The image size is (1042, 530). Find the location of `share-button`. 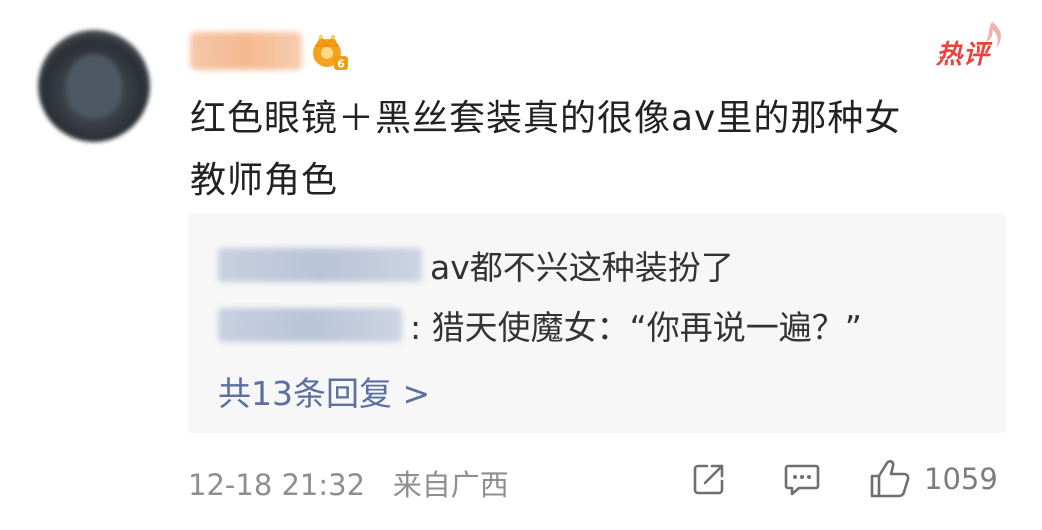

share-button is located at coordinates (711, 479).